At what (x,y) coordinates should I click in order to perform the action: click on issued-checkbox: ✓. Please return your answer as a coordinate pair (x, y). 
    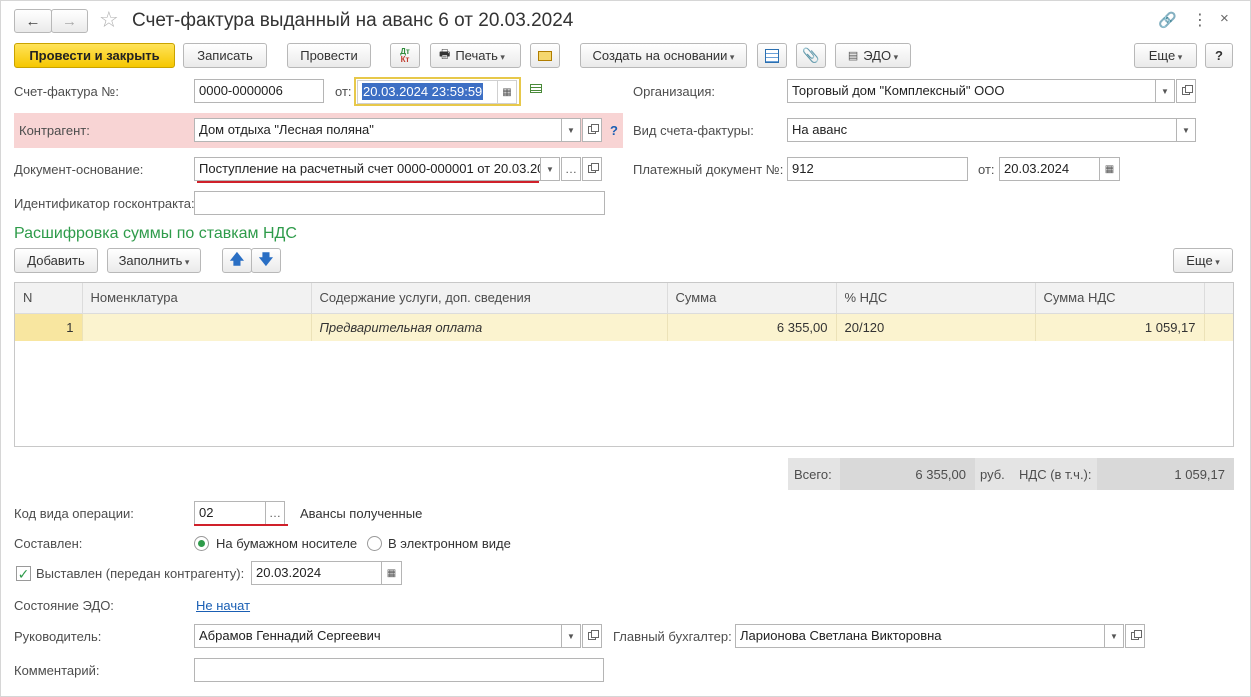
    Looking at the image, I should click on (23, 573).